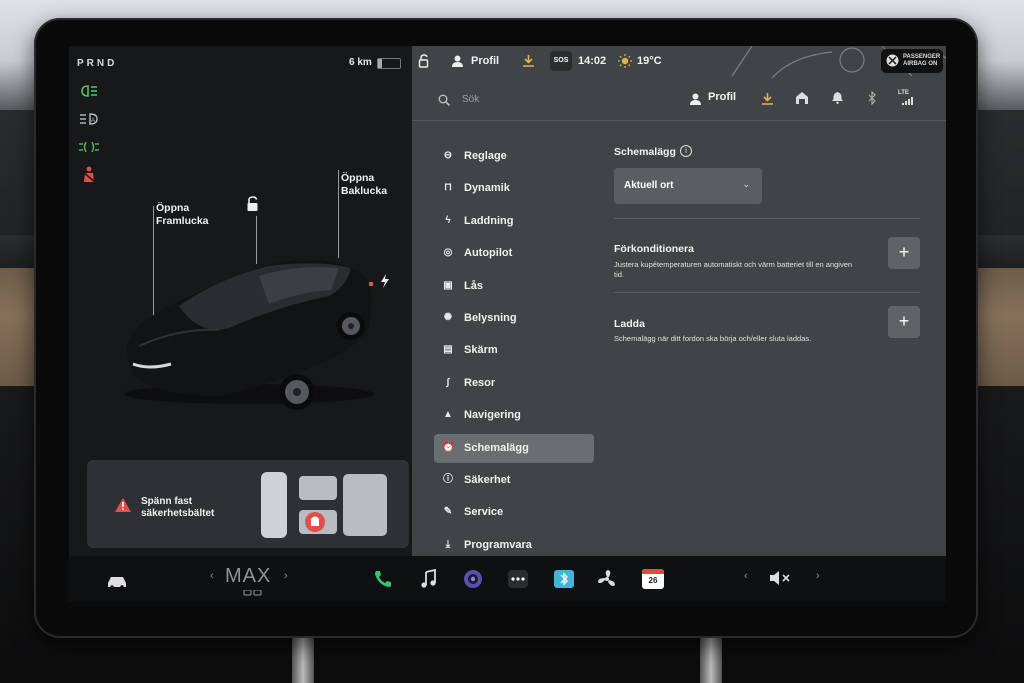 The width and height of the screenshot is (1024, 683). I want to click on menu-item-säkerhet: ⓘ Säkerhet, so click(514, 480).